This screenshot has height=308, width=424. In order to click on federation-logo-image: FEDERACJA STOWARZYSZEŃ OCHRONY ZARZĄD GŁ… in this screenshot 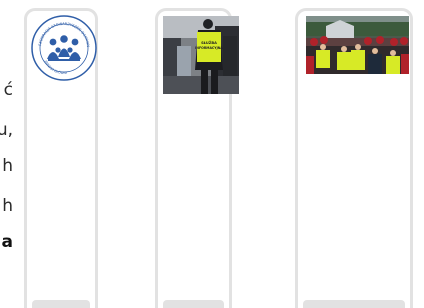, I will do `click(64, 48)`.